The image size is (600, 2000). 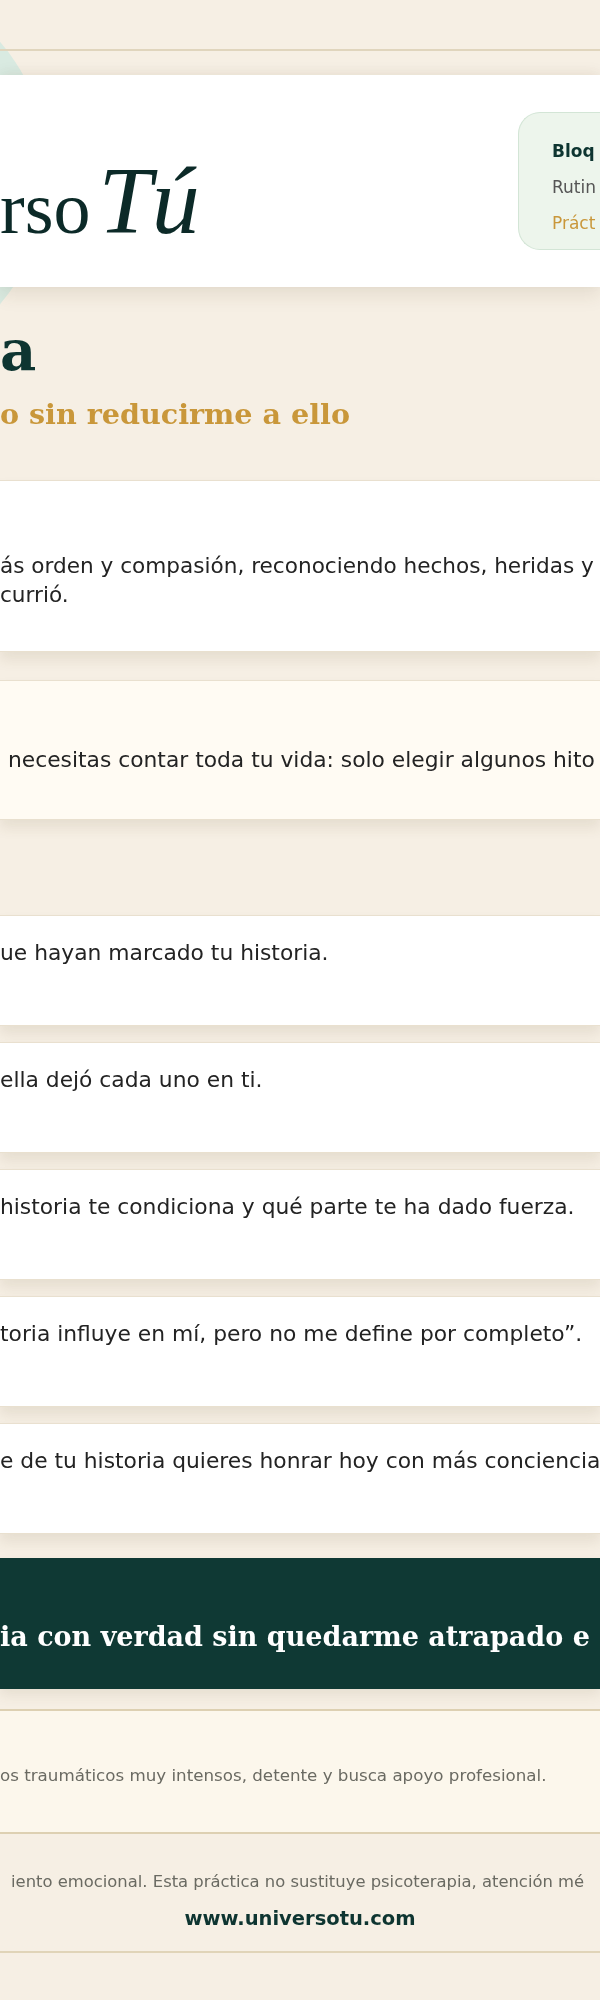 What do you see at coordinates (574, 223) in the screenshot?
I see `category-label: Práct` at bounding box center [574, 223].